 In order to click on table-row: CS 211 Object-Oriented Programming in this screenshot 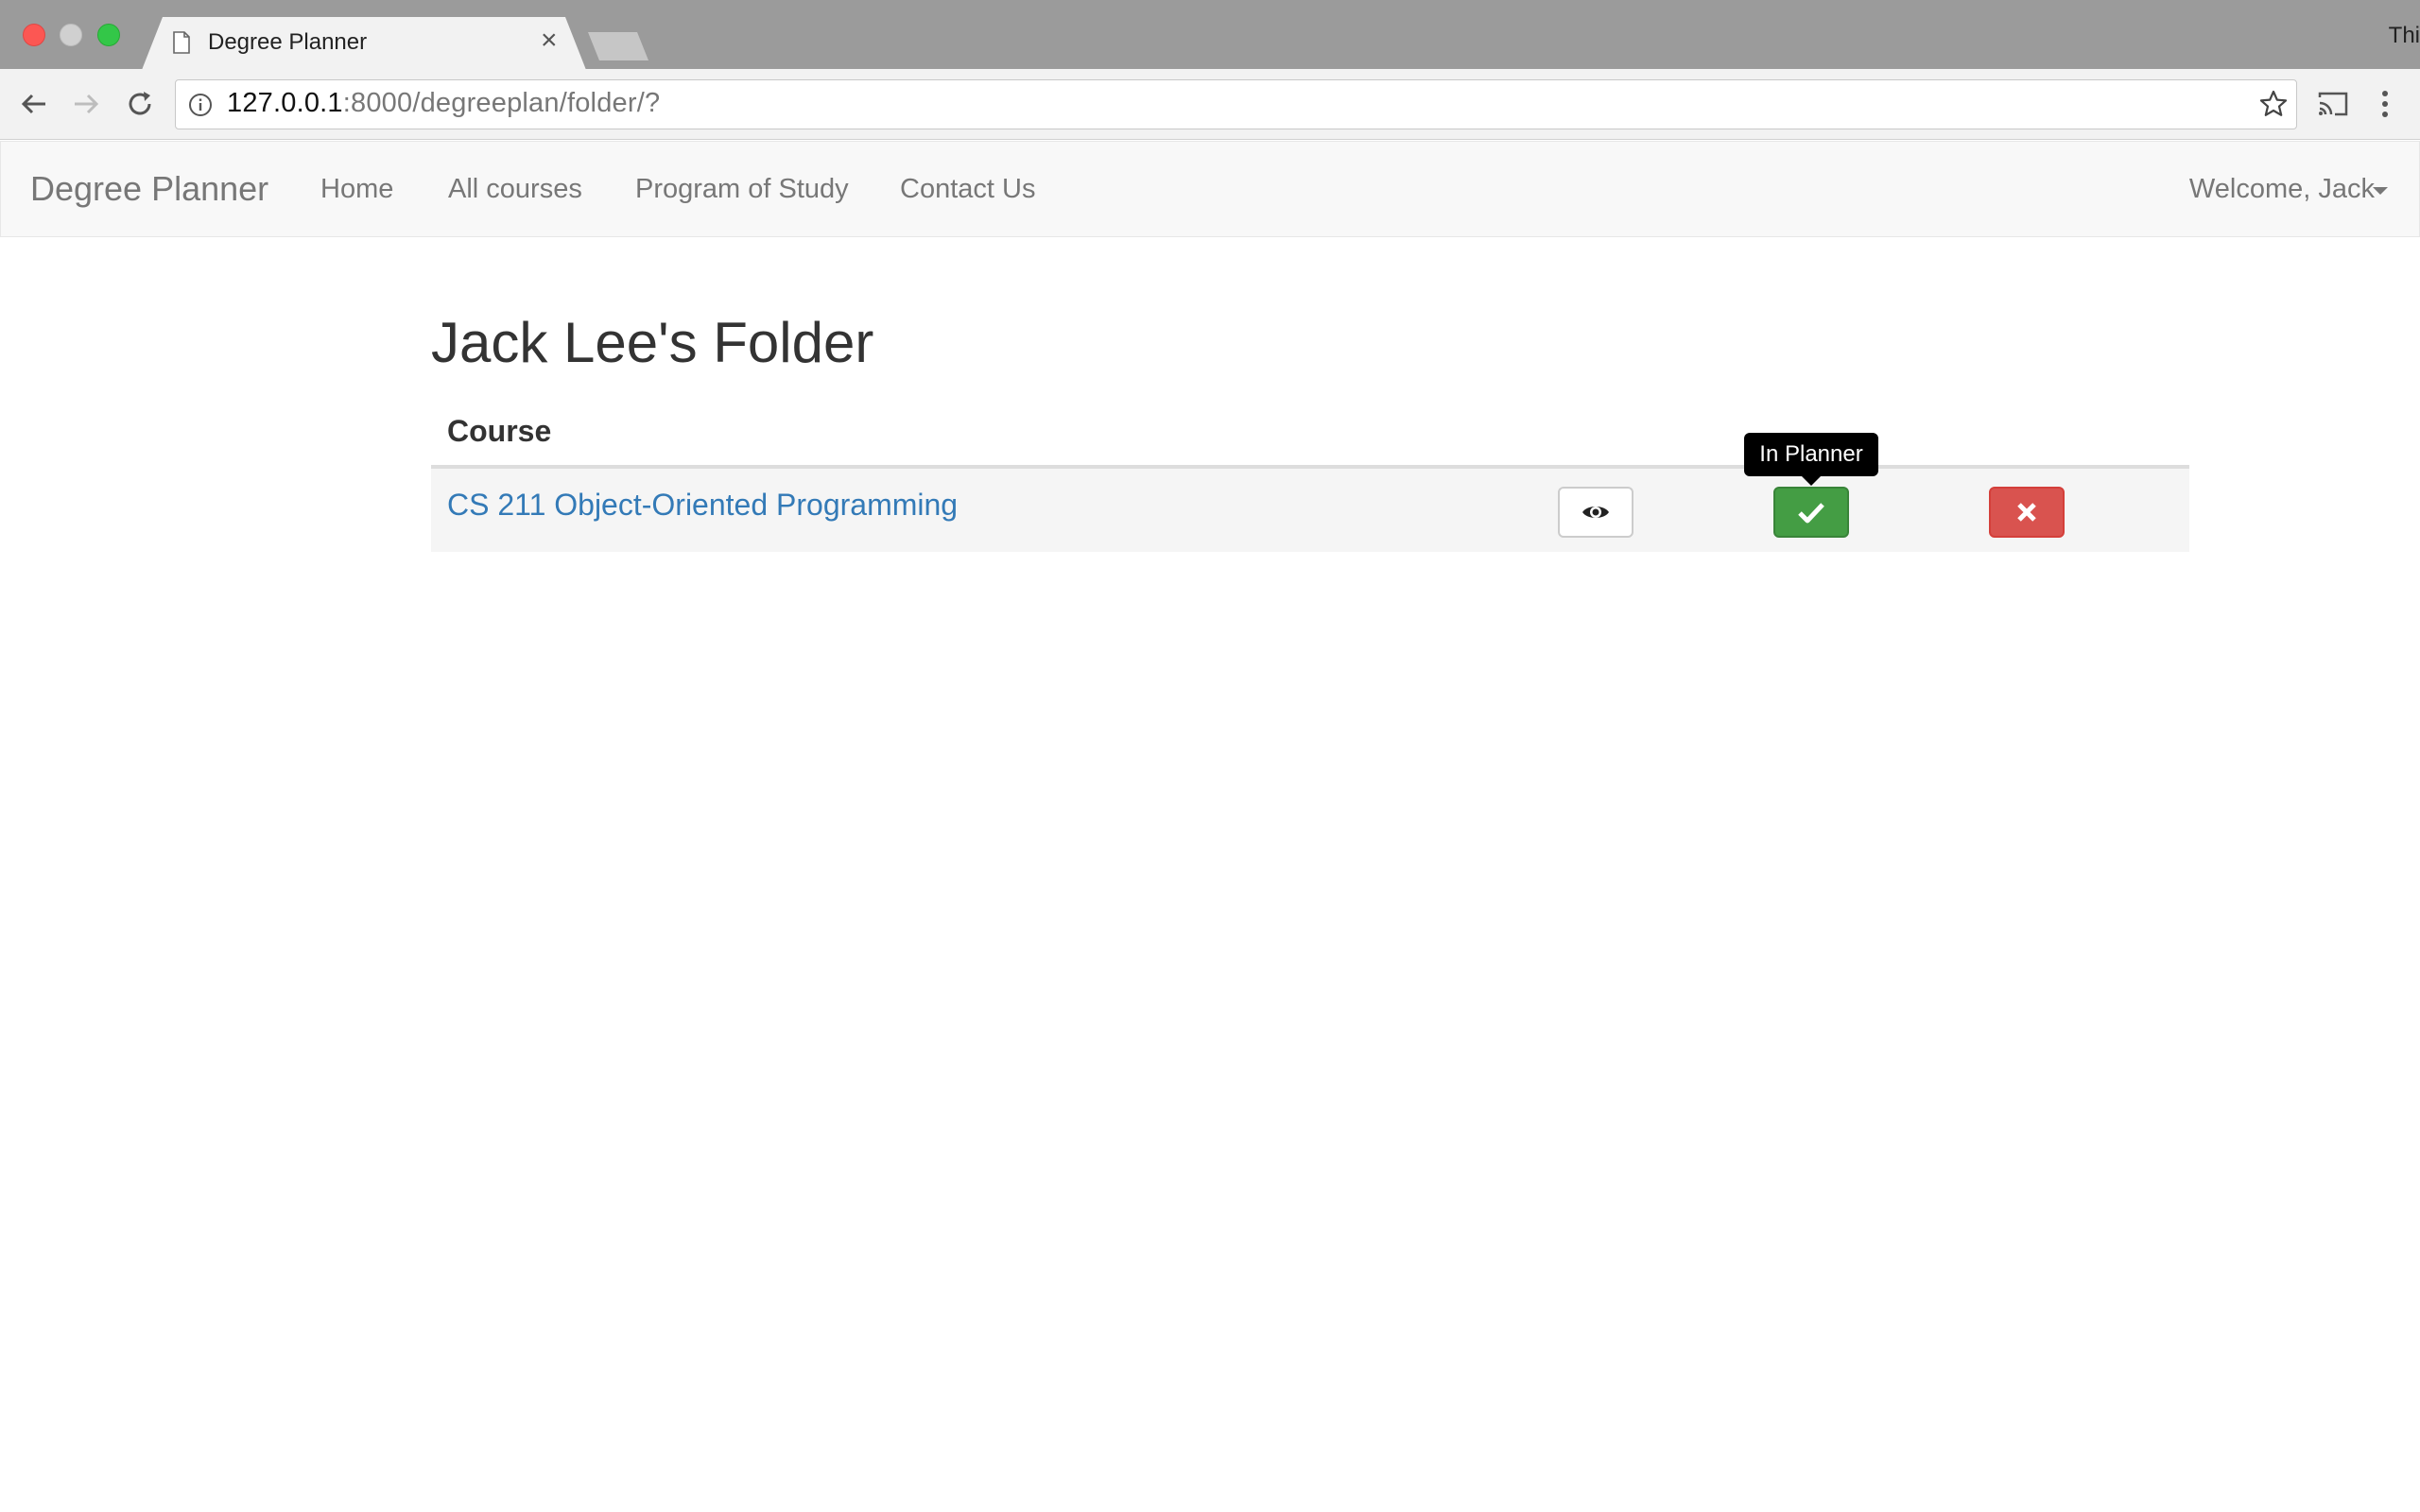, I will do `click(1310, 510)`.